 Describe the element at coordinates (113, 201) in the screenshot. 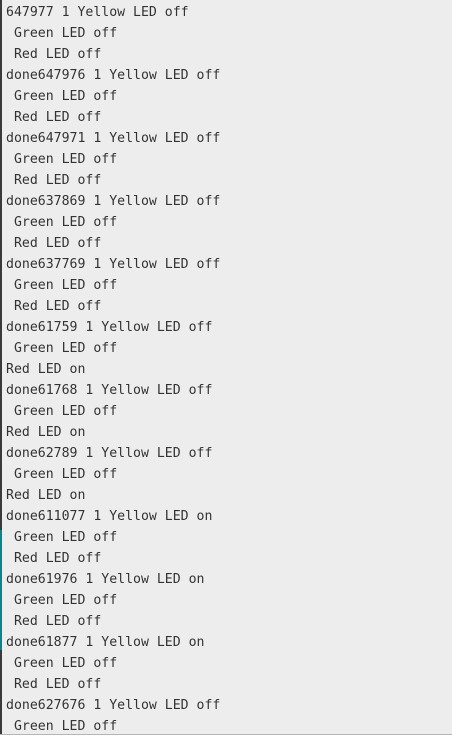

I see `serial-line: done637869 1 Yellow LED off` at that location.